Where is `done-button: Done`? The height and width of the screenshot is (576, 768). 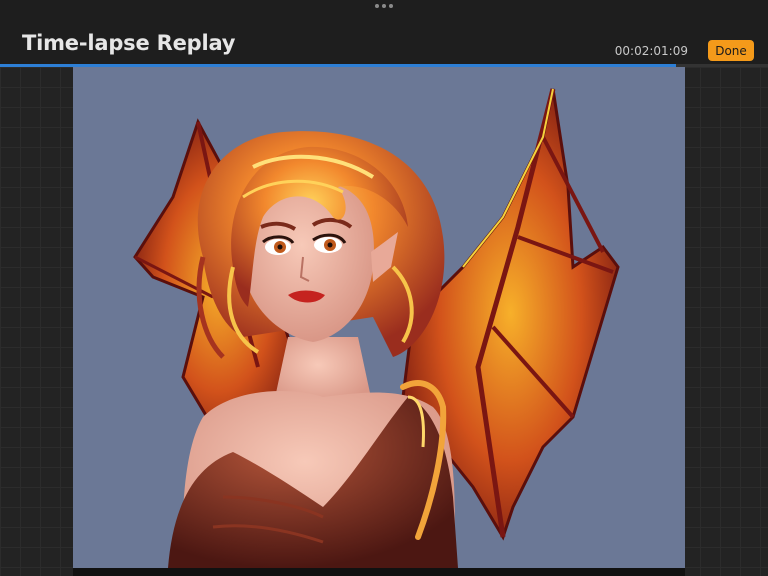
done-button: Done is located at coordinates (731, 50).